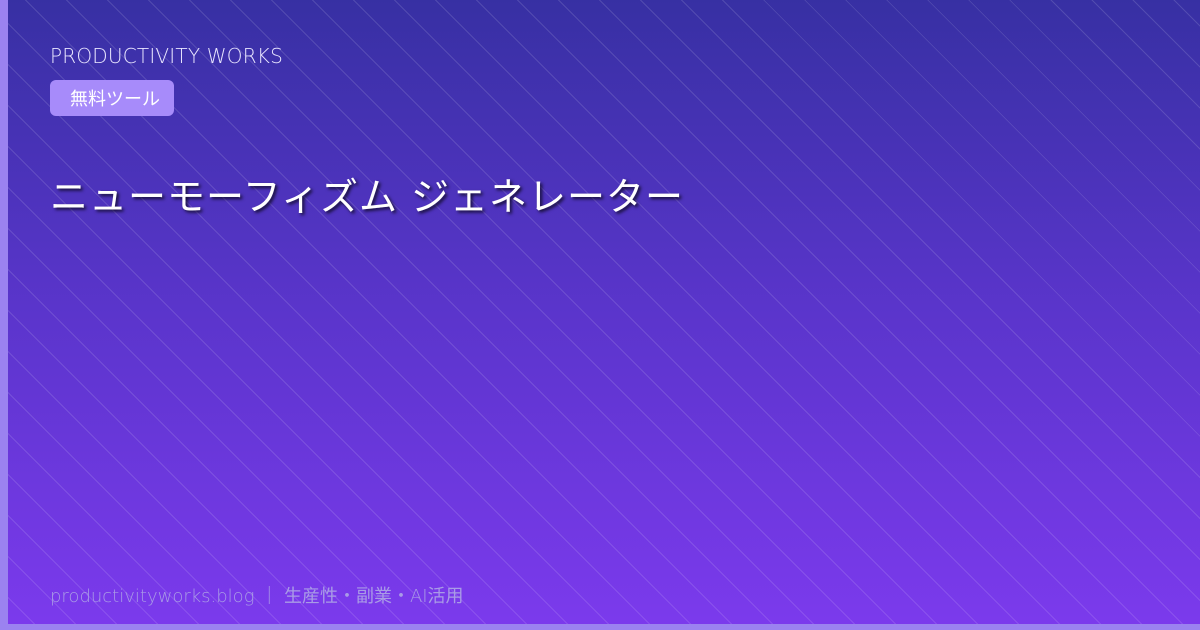 The width and height of the screenshot is (1200, 630). What do you see at coordinates (367, 197) in the screenshot?
I see `page-title: ニューモーフィズム ジェネレーター` at bounding box center [367, 197].